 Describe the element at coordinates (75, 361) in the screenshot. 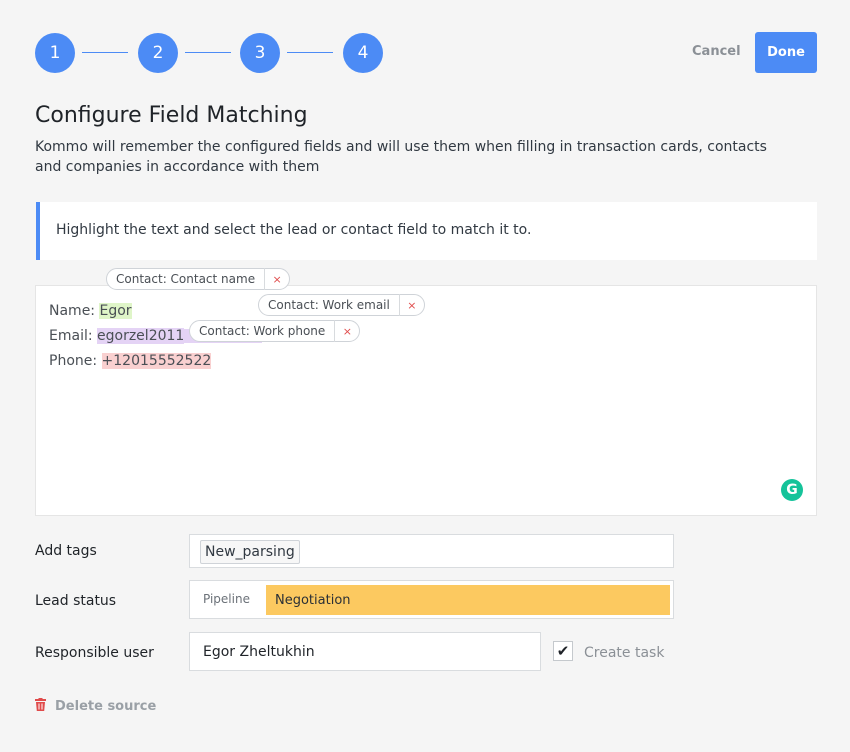

I see `line-label: Phone:` at that location.